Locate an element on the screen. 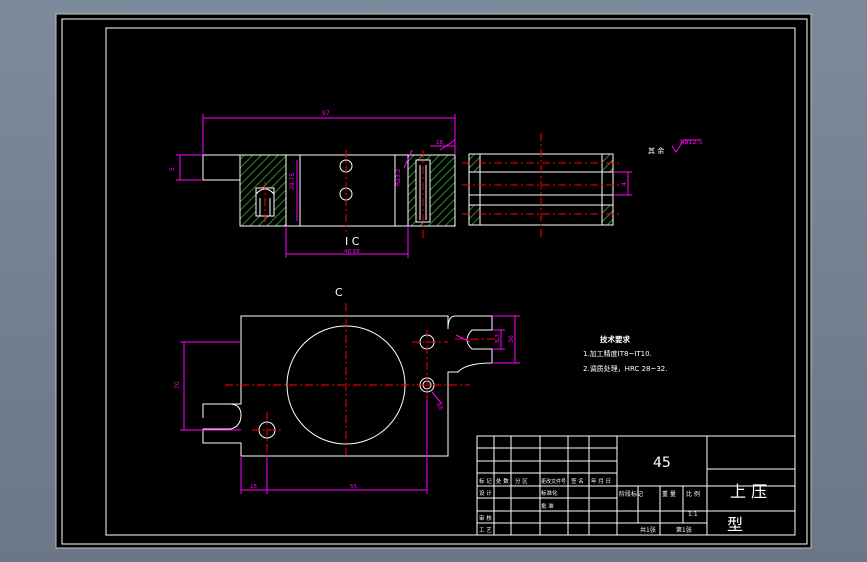 This screenshot has height=562, width=867. dim-left-height: 5 is located at coordinates (172, 169).